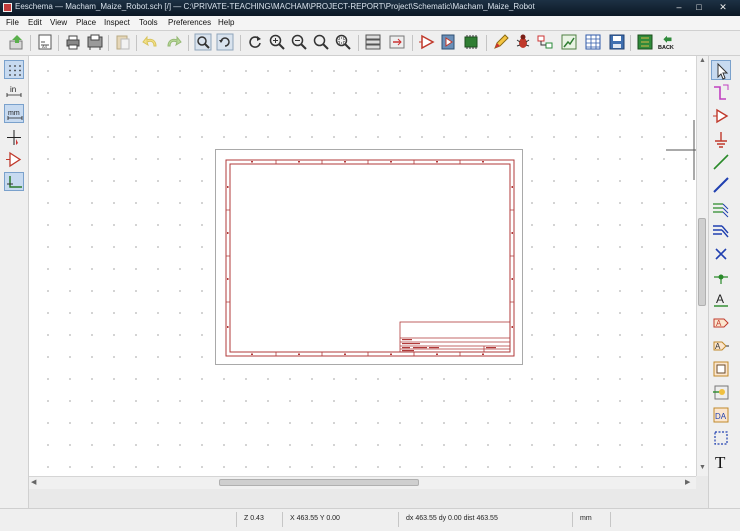  What do you see at coordinates (721, 185) in the screenshot?
I see `add-bus-icon` at bounding box center [721, 185].